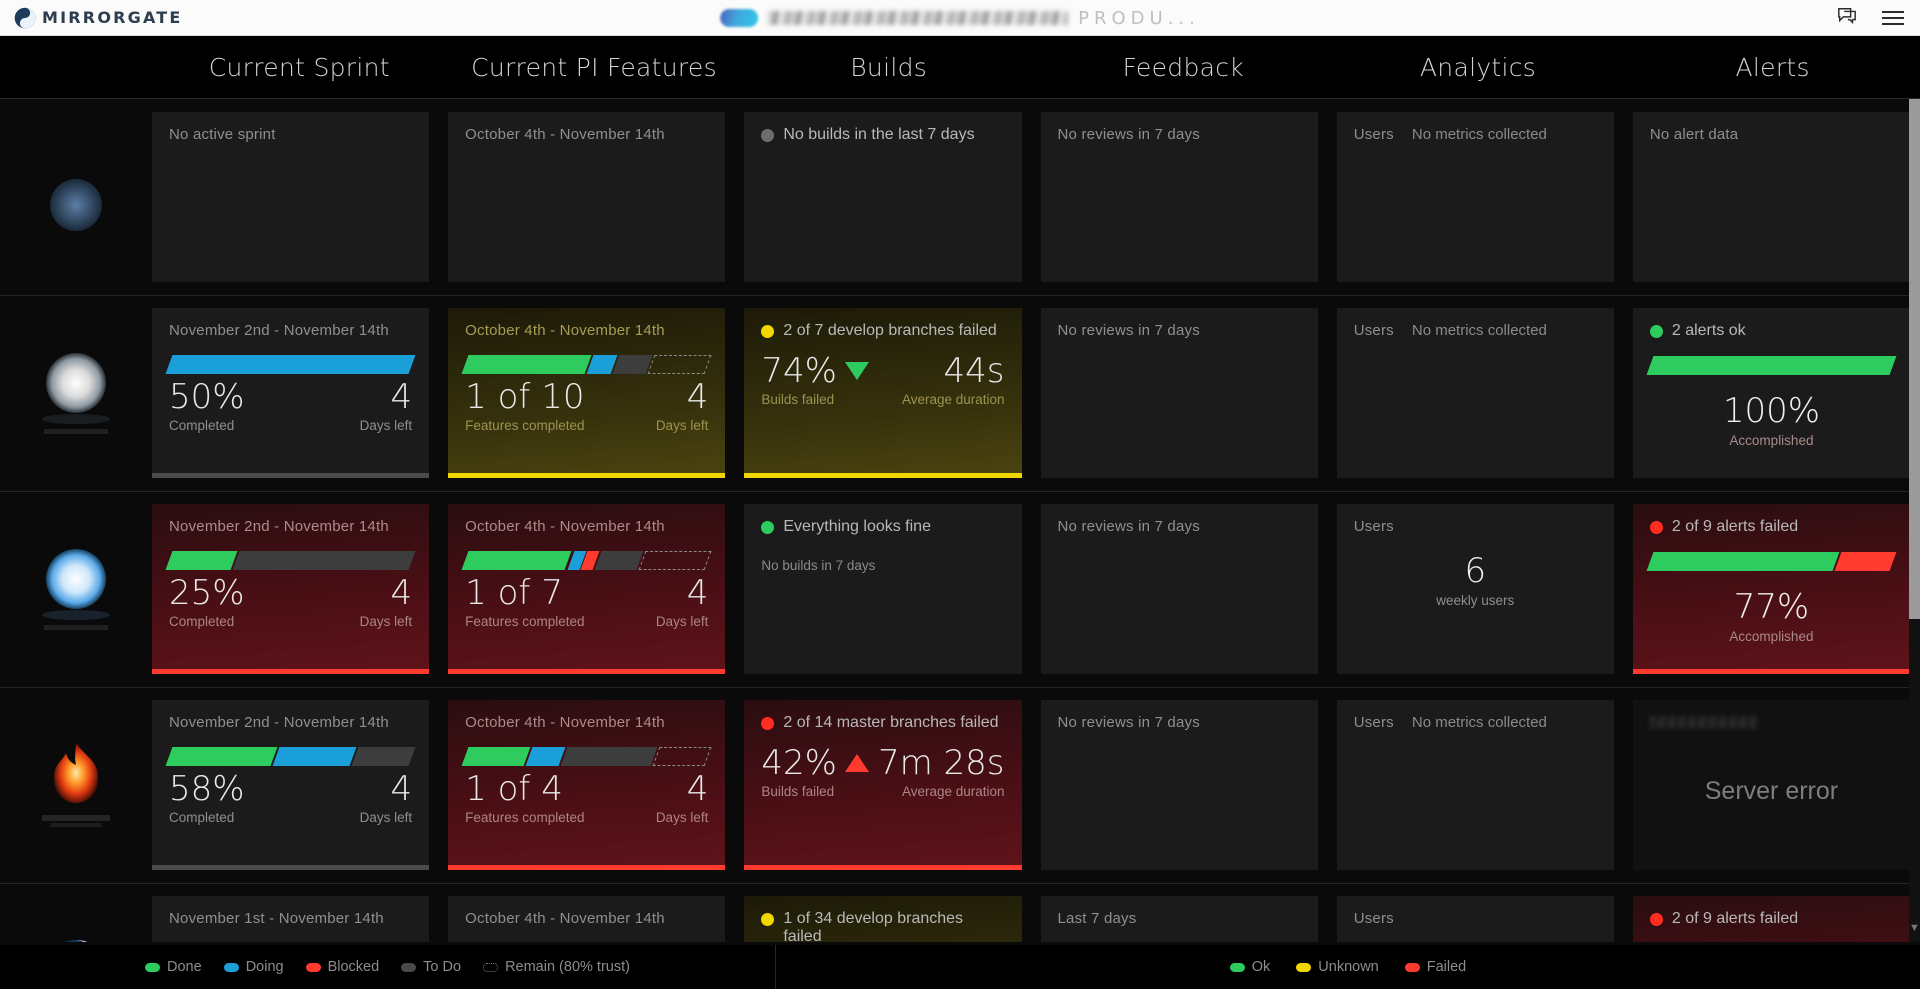 The image size is (1920, 989). What do you see at coordinates (1771, 197) in the screenshot?
I see `alerts-card: No alert data` at bounding box center [1771, 197].